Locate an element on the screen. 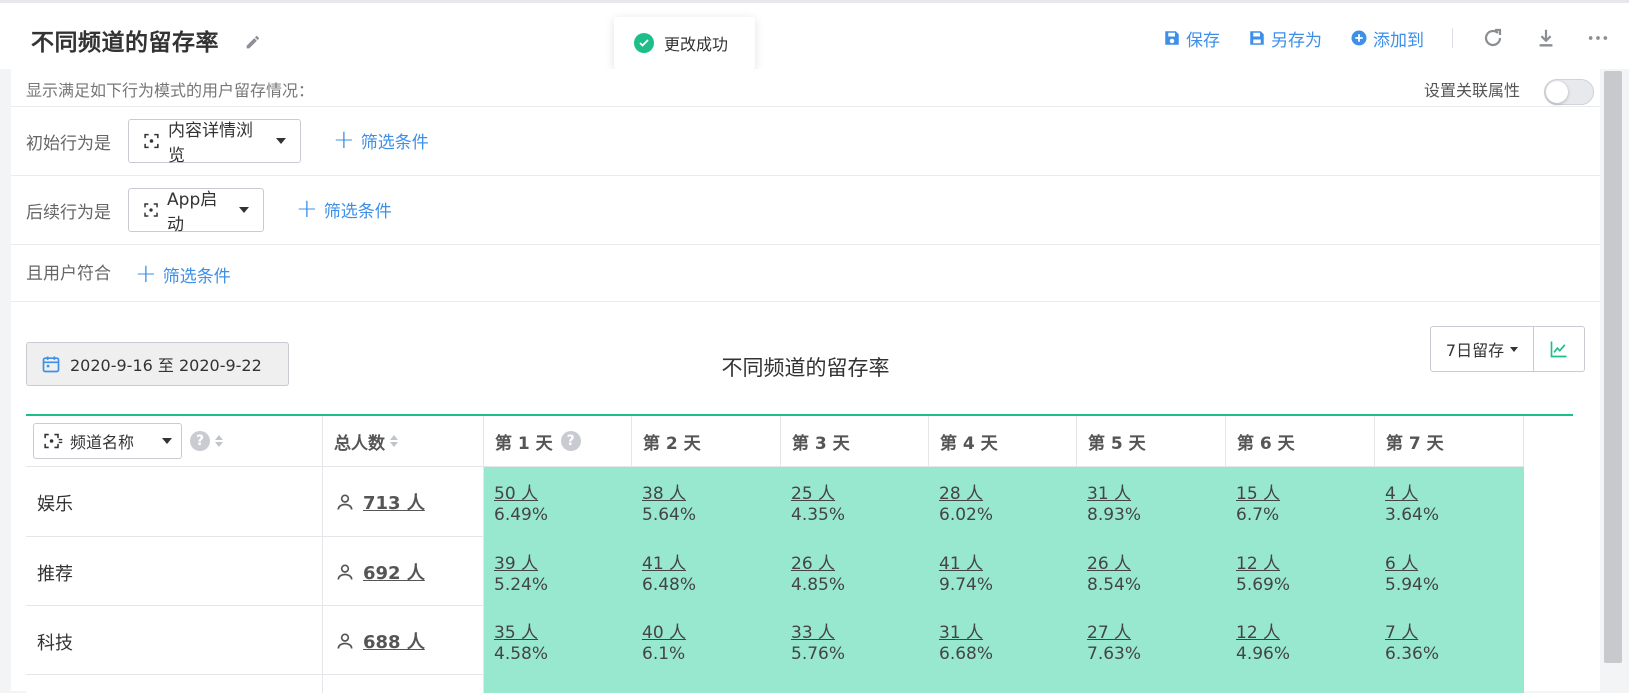 The image size is (1629, 693). channel-name: 娱乐 is located at coordinates (55, 504).